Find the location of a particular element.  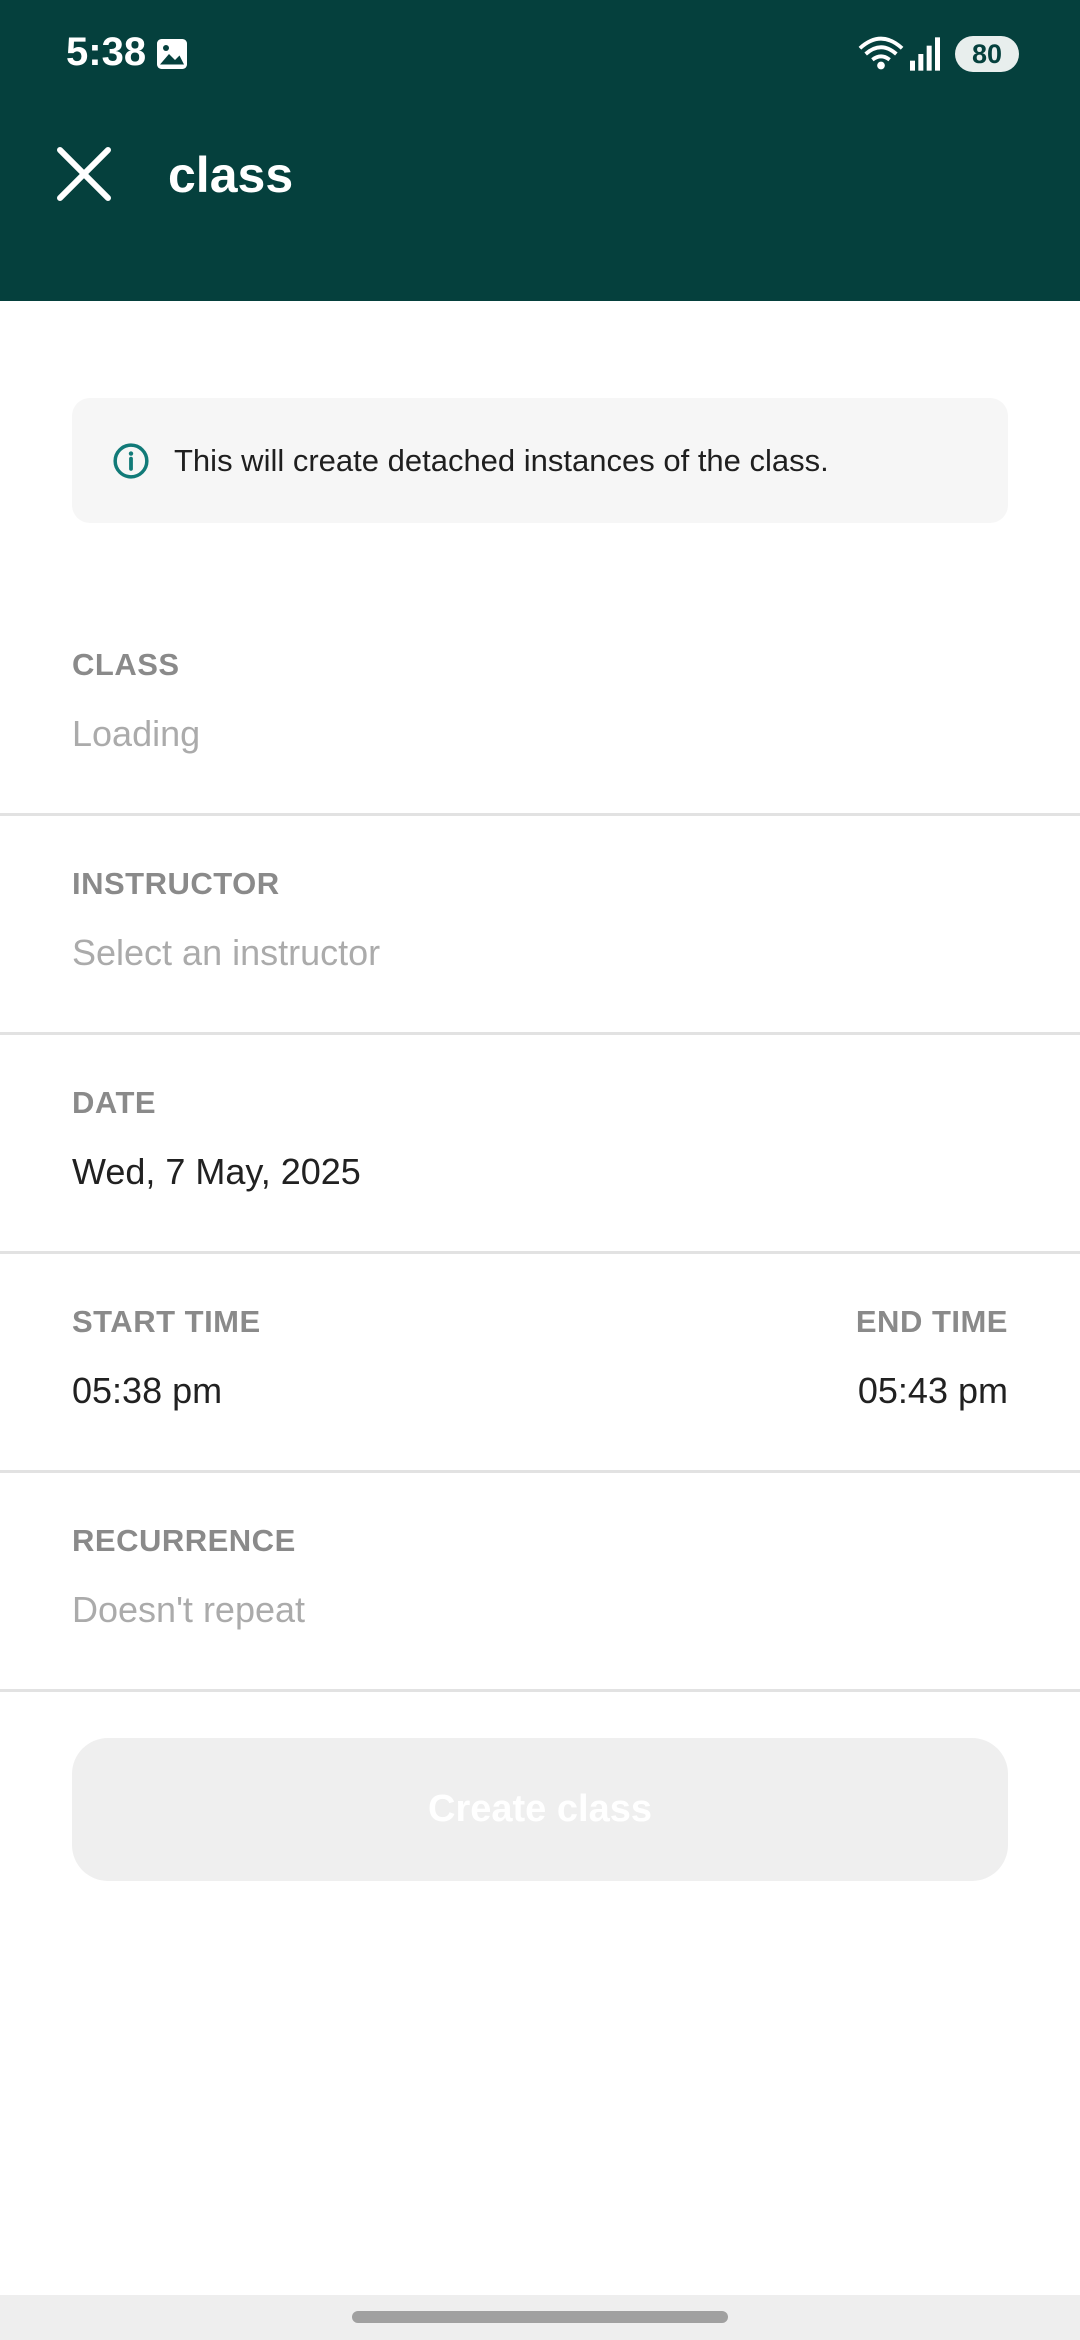

time-row: START TIME 05:38 pm END TIME 05:43 pm is located at coordinates (540, 1363).